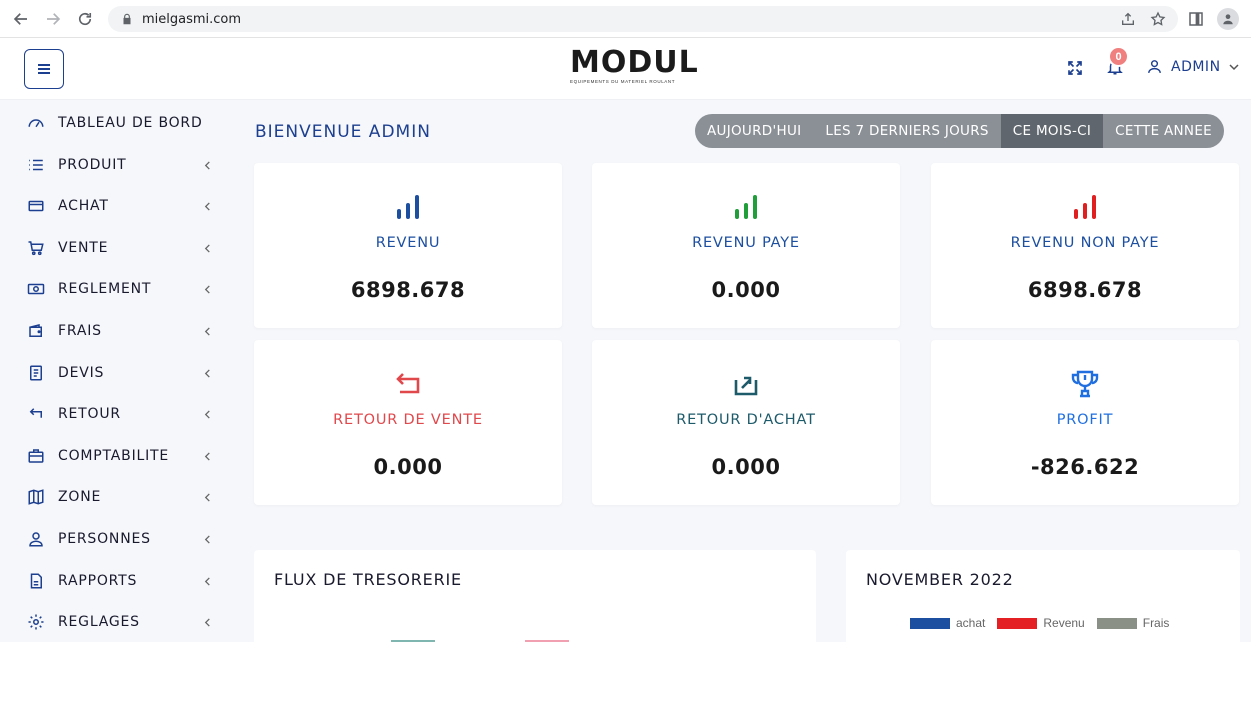 The image size is (1251, 701). Describe the element at coordinates (116, 331) in the screenshot. I see `sidebar-item-frais: FRAIS` at that location.